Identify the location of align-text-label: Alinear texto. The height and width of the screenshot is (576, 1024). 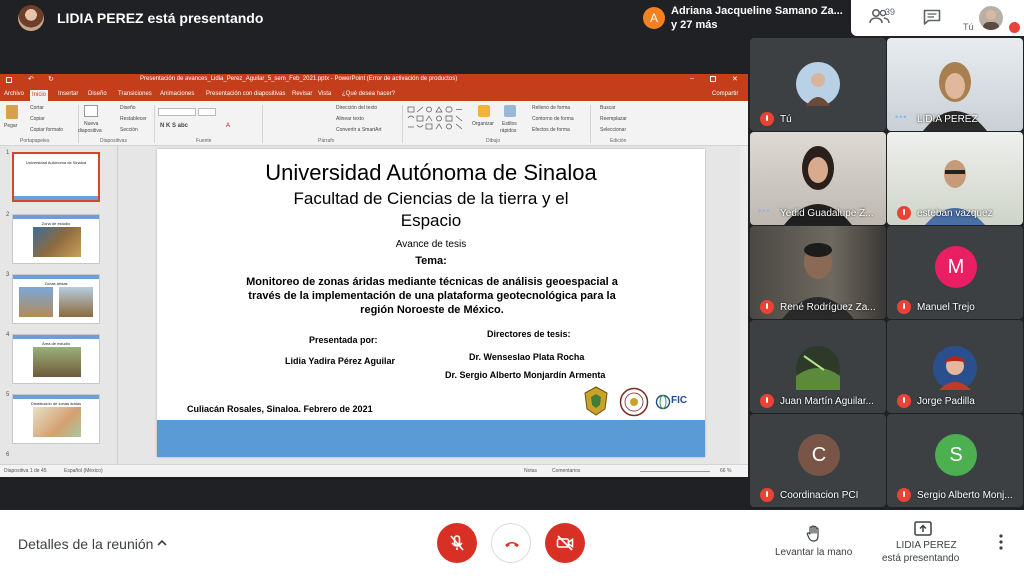
(350, 119).